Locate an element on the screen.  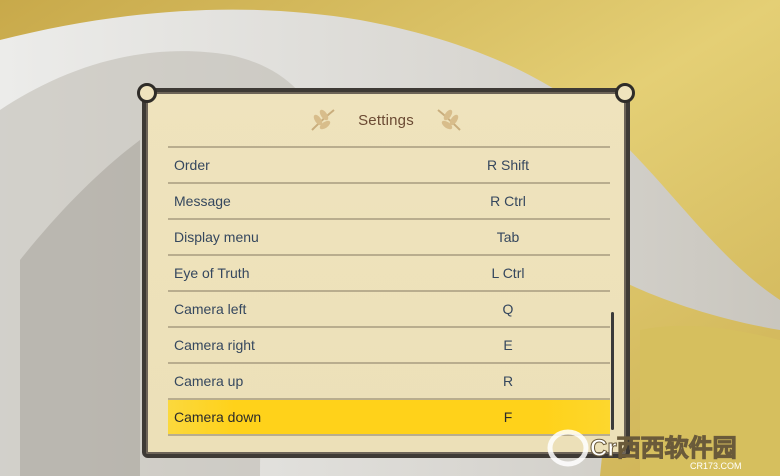
scrollbar is located at coordinates (612, 371).